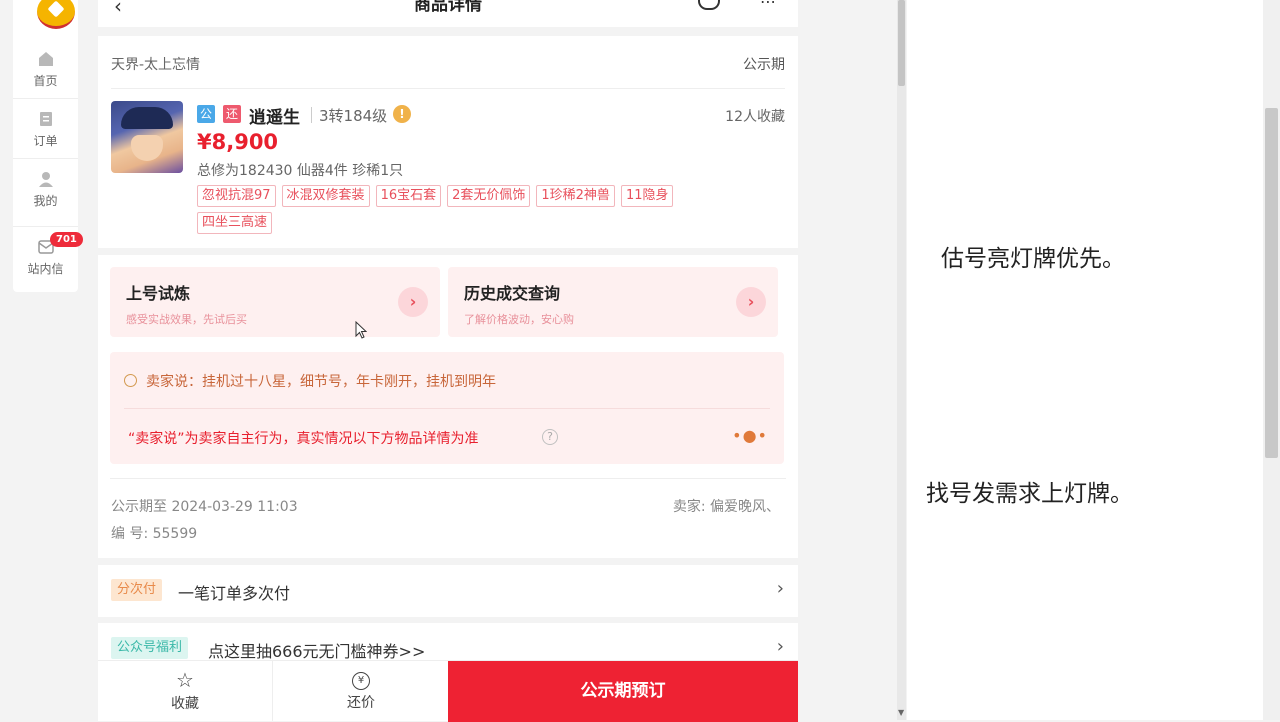 The image size is (1280, 722). What do you see at coordinates (235, 223) in the screenshot?
I see `feature-chip: 四坐三高速` at bounding box center [235, 223].